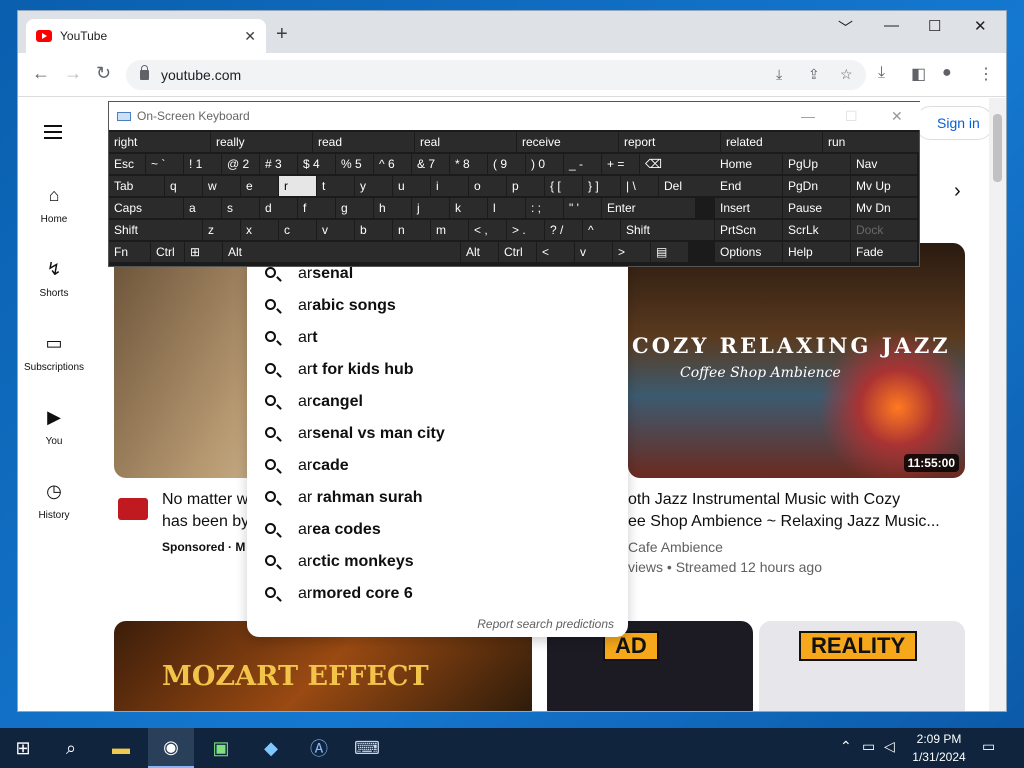 This screenshot has height=768, width=1024. Describe the element at coordinates (221, 748) in the screenshot. I see `terminal-icon: ▣` at that location.